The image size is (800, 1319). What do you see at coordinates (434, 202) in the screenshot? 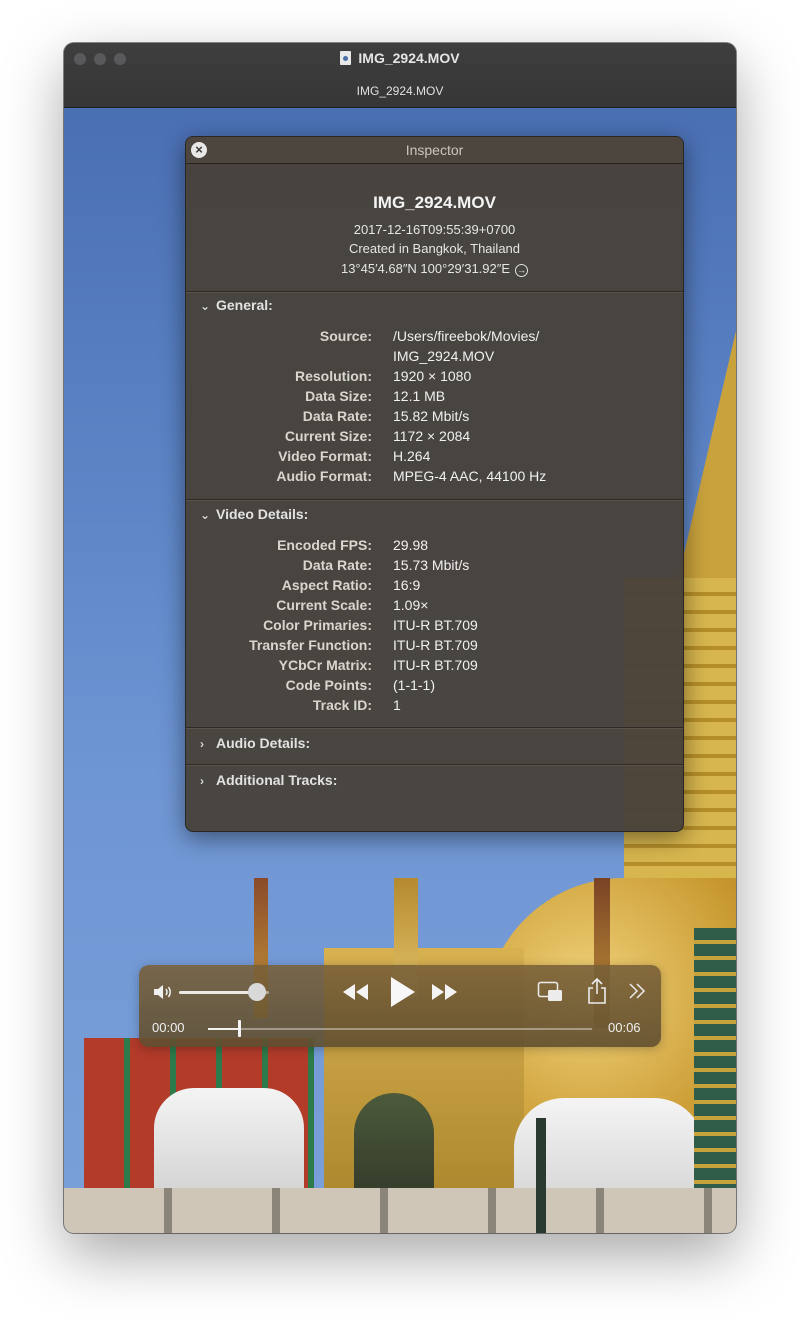
I see `file-name: IMG_2924.MOV` at bounding box center [434, 202].